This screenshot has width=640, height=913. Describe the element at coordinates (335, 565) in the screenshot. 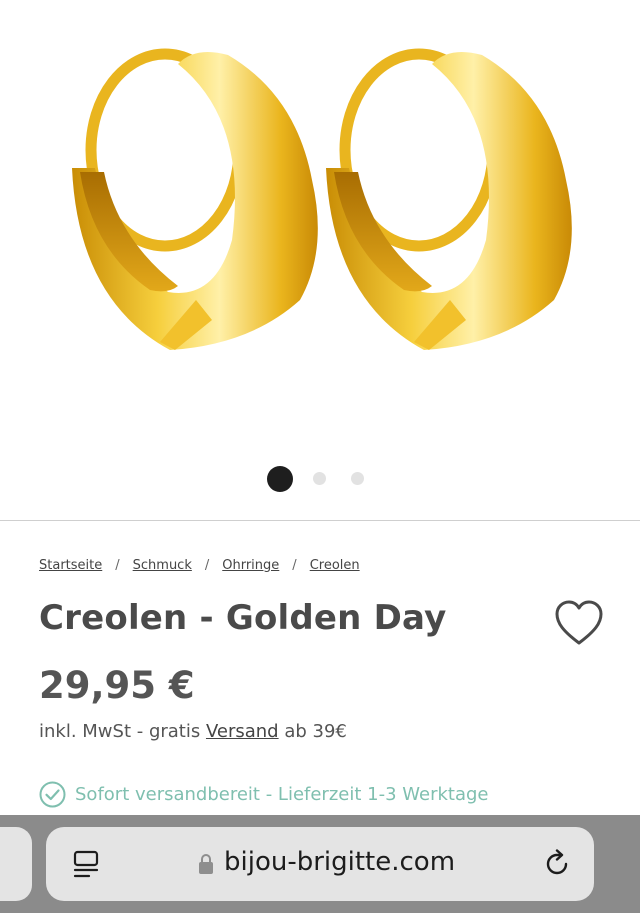

I see `breadcrumb-creolen: Creolen` at that location.